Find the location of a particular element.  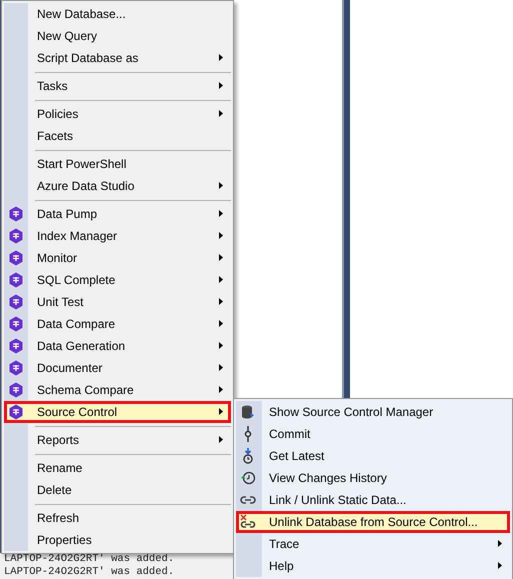

menu-label: Get Latest is located at coordinates (297, 456).